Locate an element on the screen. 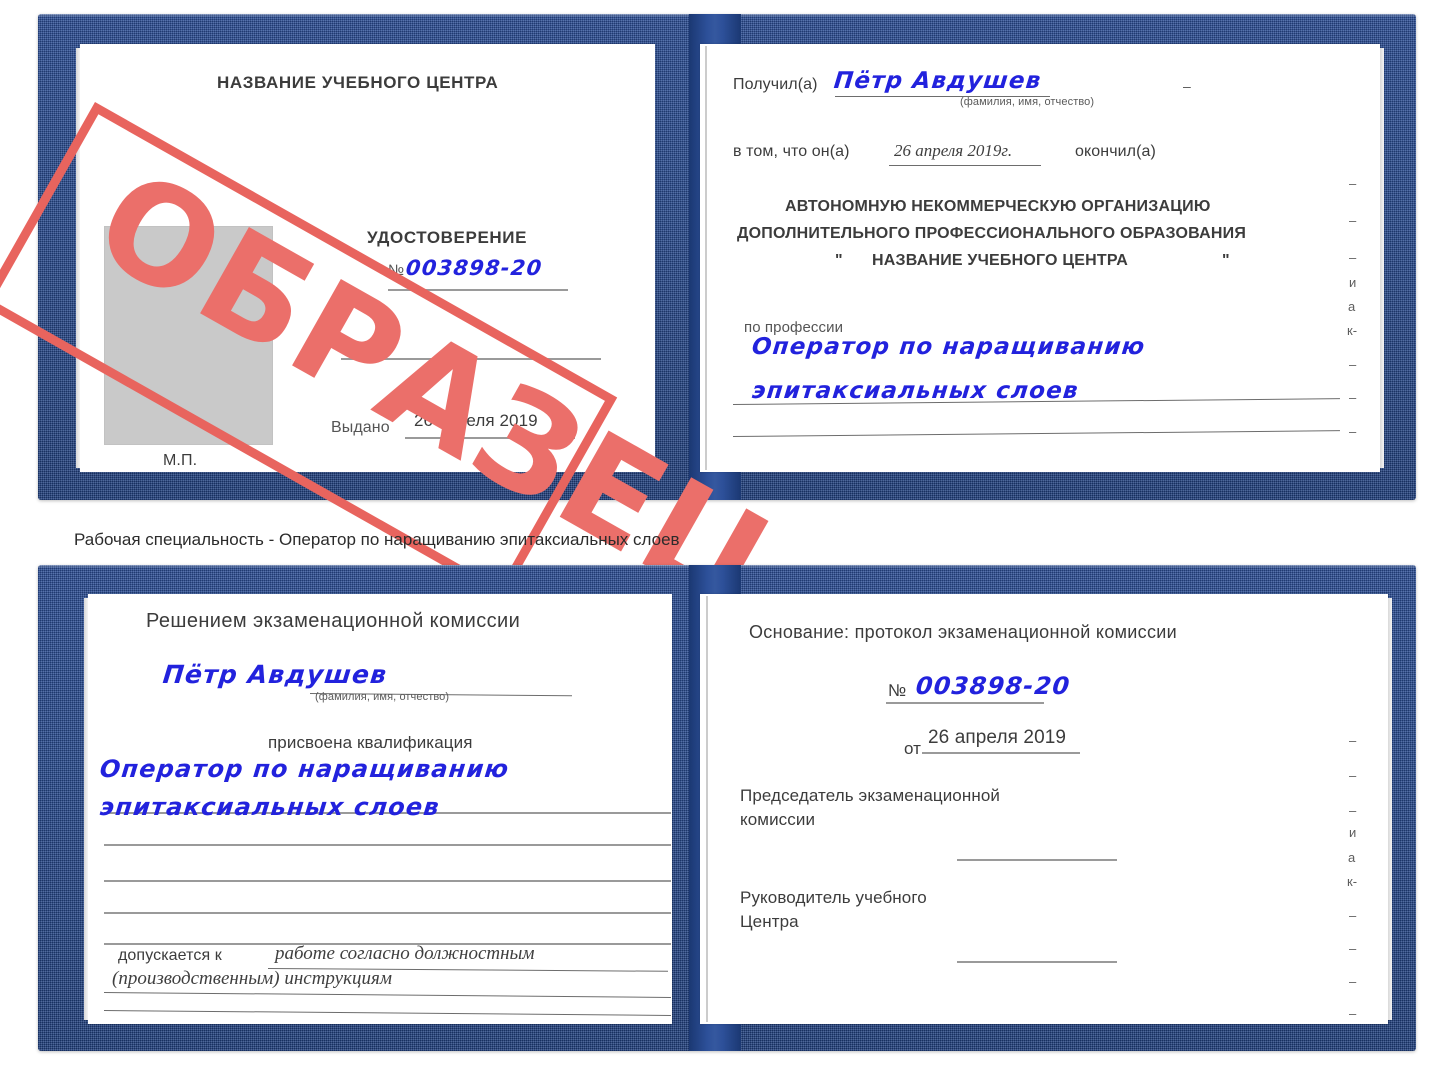 The image size is (1448, 1085). bottom-edge-fragment-6: – is located at coordinates (1353, 915).